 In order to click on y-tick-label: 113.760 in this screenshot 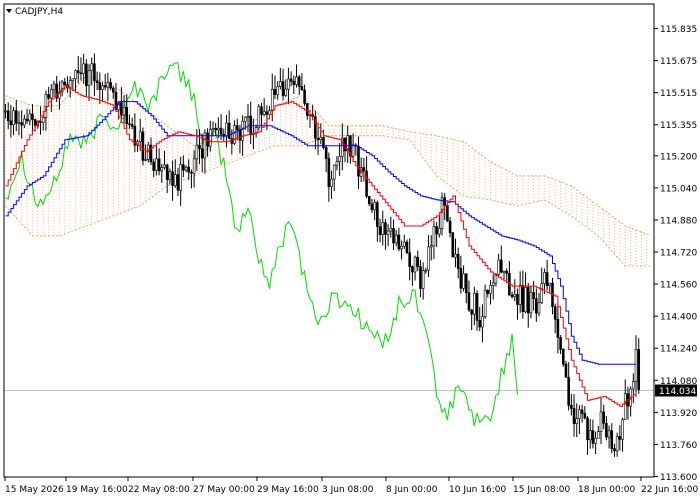, I will do `click(678, 446)`.